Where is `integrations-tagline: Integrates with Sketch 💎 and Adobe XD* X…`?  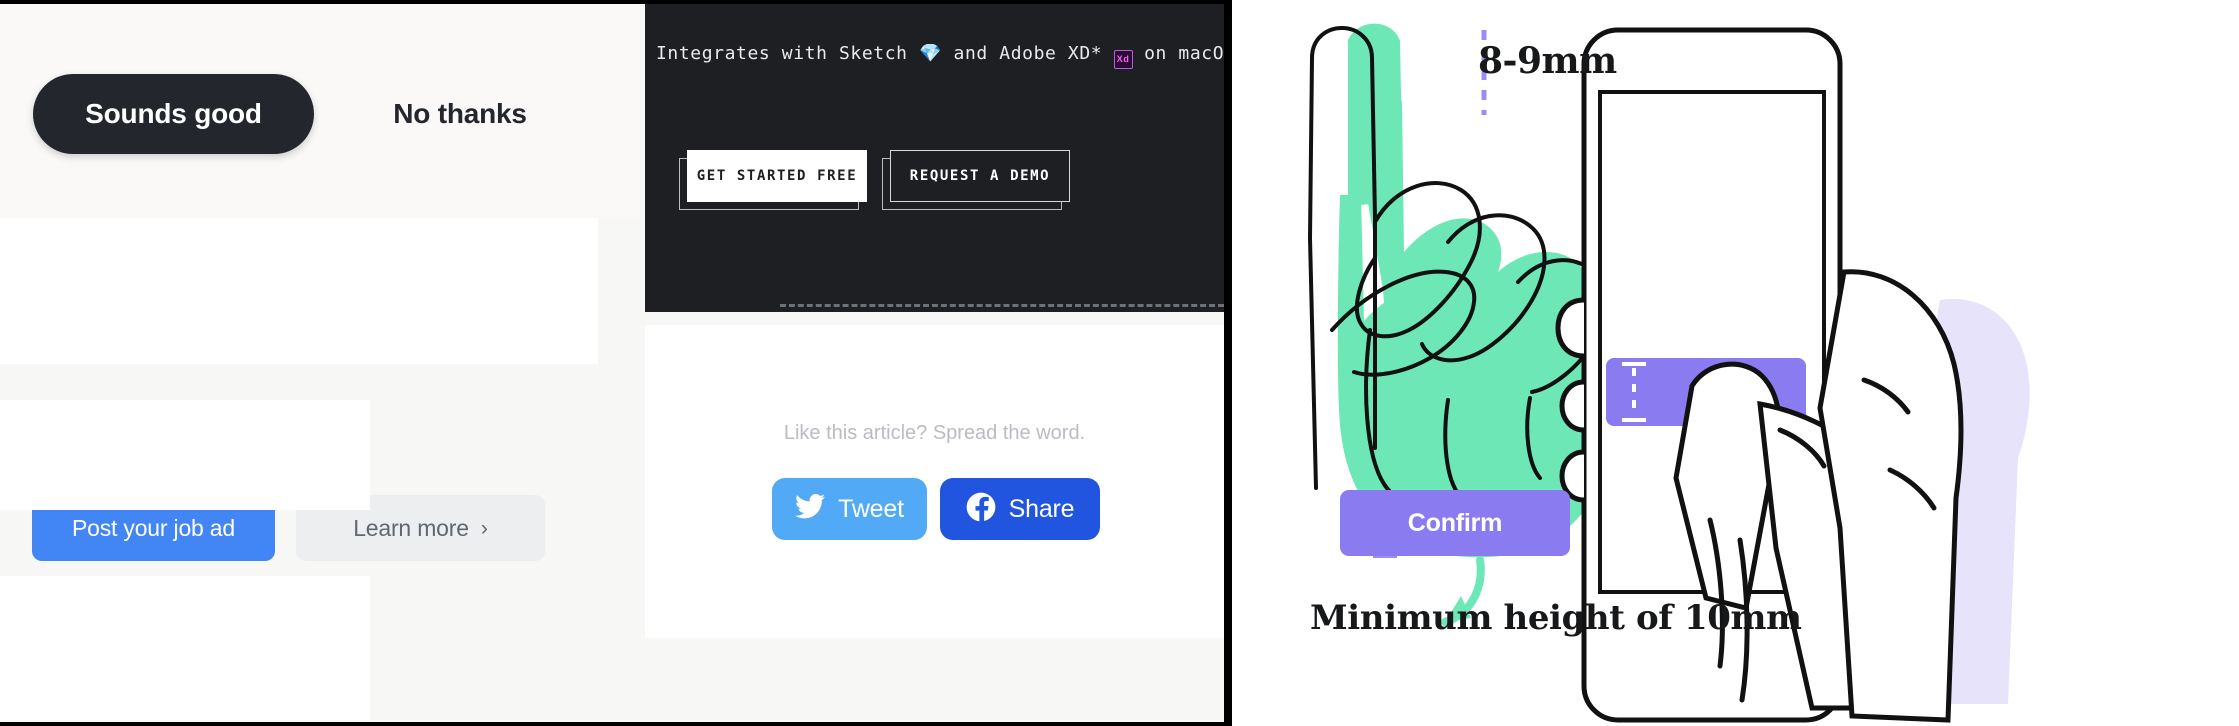
integrations-tagline: Integrates with Sketch 💎 and Adobe XD* X… is located at coordinates (940, 55).